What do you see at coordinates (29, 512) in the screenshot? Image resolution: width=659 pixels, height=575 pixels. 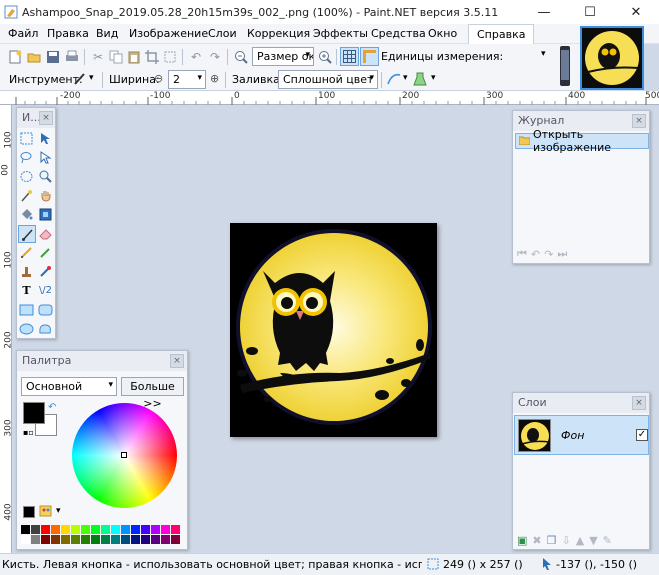 I see `add-palette-color-icon` at bounding box center [29, 512].